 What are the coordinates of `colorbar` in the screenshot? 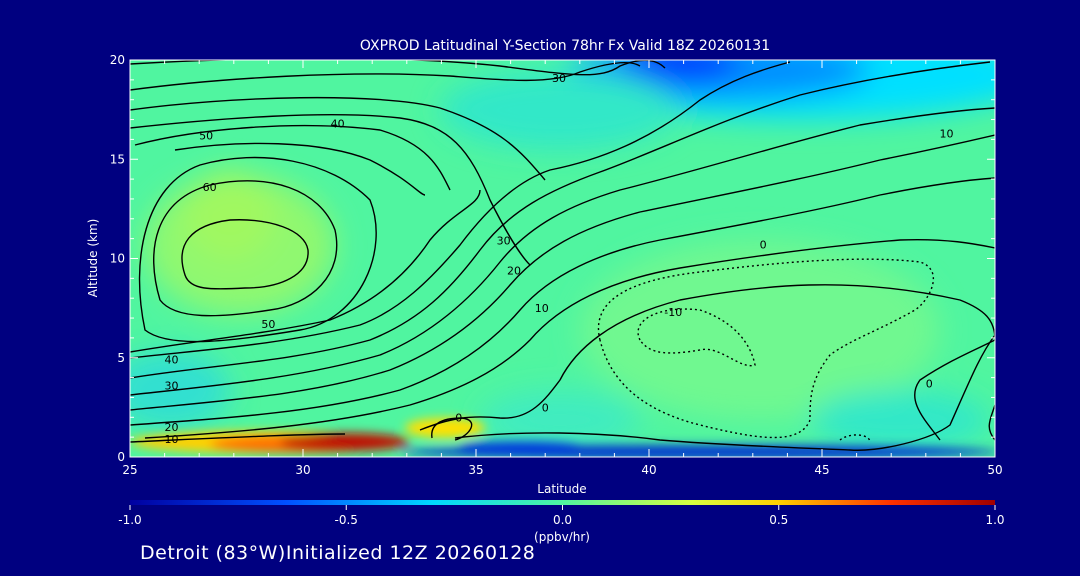 It's located at (562, 502).